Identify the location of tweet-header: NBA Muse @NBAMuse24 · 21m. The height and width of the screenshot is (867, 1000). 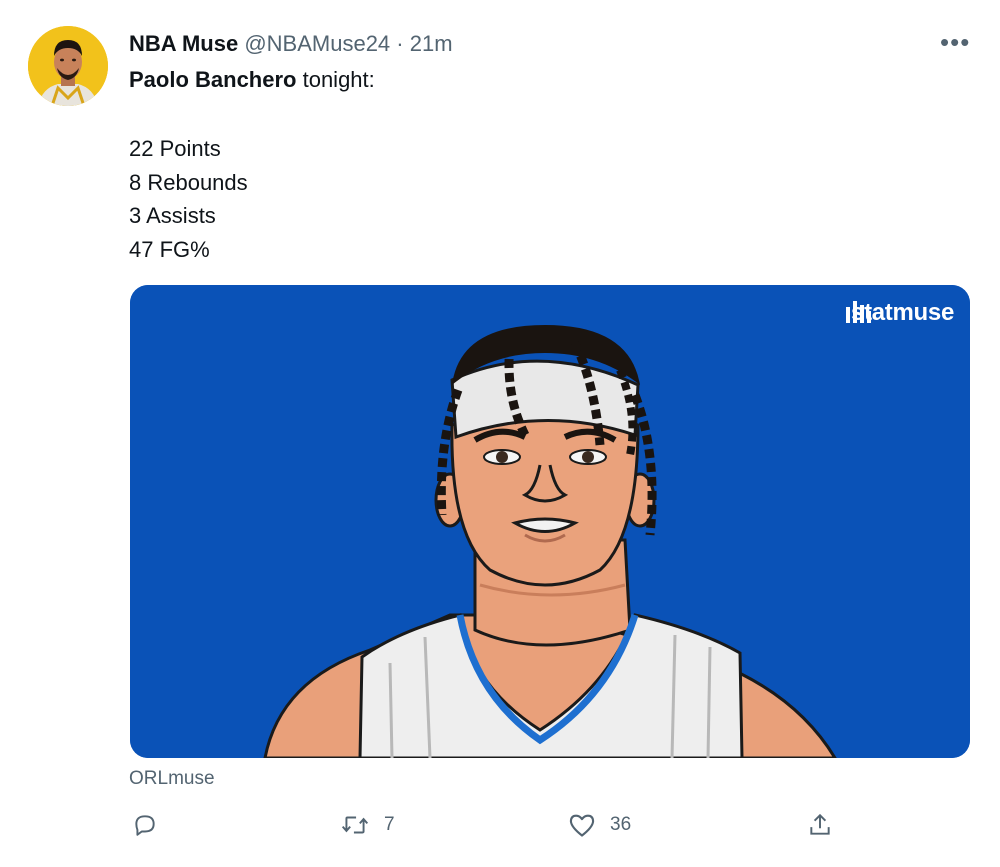
(291, 44).